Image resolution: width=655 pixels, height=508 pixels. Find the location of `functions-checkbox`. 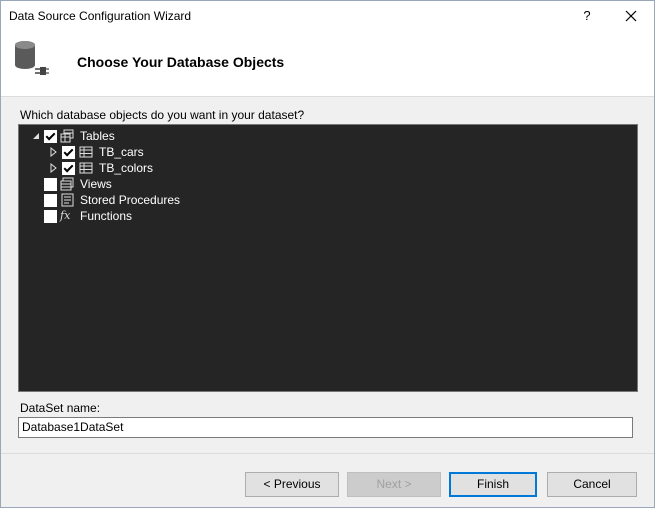

functions-checkbox is located at coordinates (50, 216).